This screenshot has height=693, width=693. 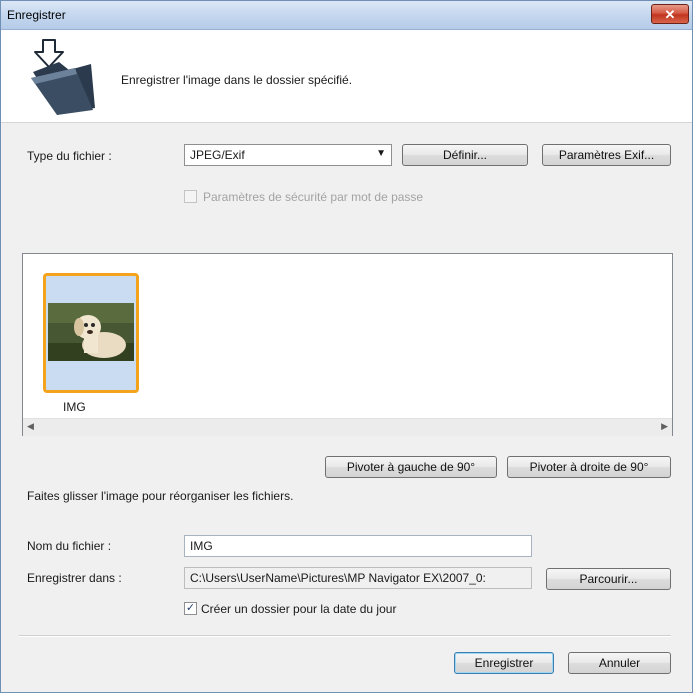 I want to click on scroll-right-icon: ▶, so click(x=664, y=426).